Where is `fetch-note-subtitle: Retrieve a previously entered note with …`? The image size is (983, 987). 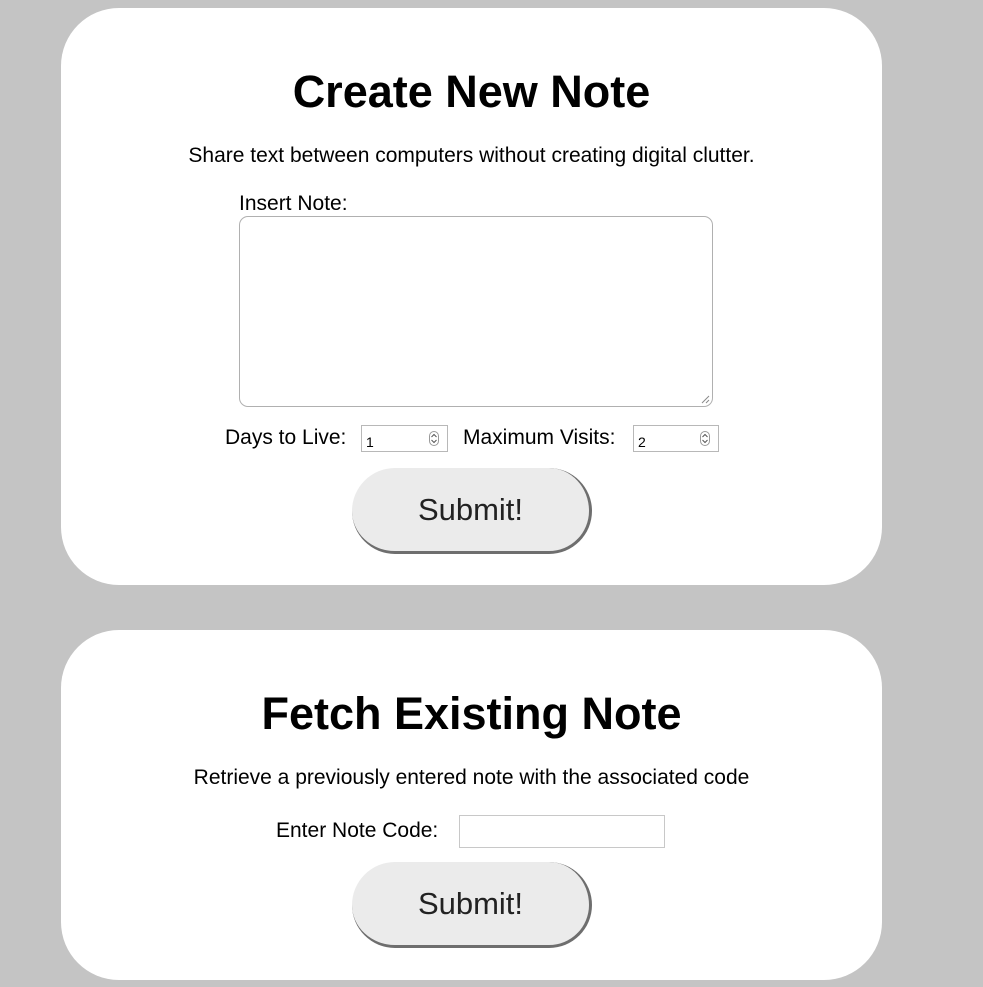 fetch-note-subtitle: Retrieve a previously entered note with … is located at coordinates (471, 777).